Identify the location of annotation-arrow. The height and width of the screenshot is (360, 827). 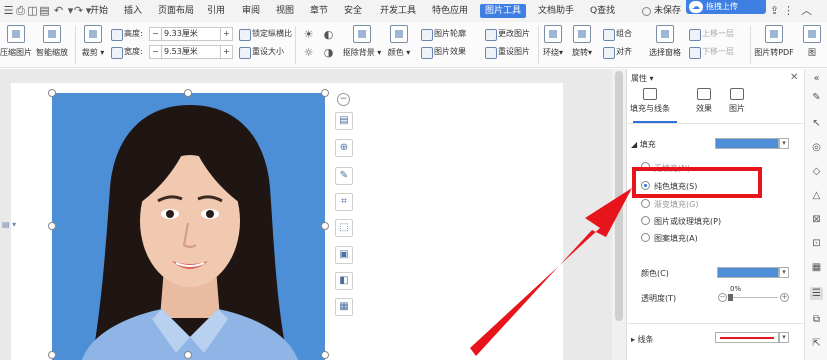
(551, 272).